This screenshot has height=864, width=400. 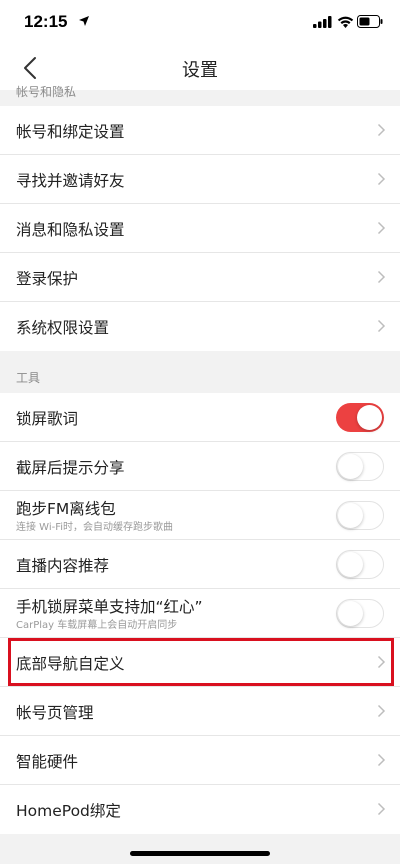 What do you see at coordinates (200, 515) in the screenshot?
I see `running-fm-offline-item: 跑步FM离线包 连接 Wi-Fi时，会自动缓存跑步歌曲` at bounding box center [200, 515].